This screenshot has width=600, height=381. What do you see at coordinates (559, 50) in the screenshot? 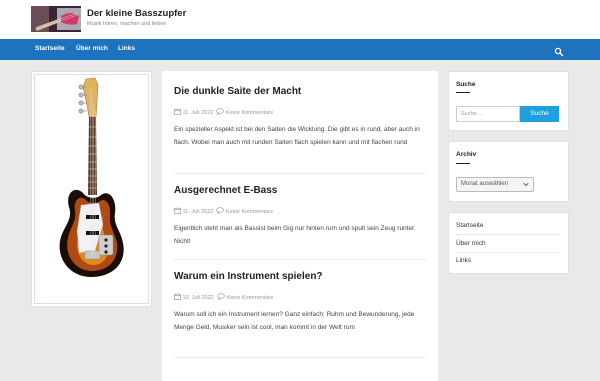
I see `search-icon` at bounding box center [559, 50].